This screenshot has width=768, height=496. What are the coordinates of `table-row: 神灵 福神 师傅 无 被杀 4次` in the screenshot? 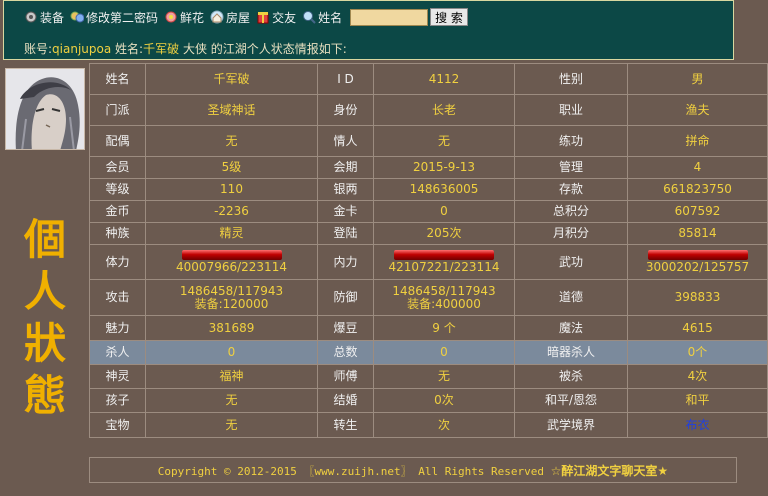 It's located at (428, 376).